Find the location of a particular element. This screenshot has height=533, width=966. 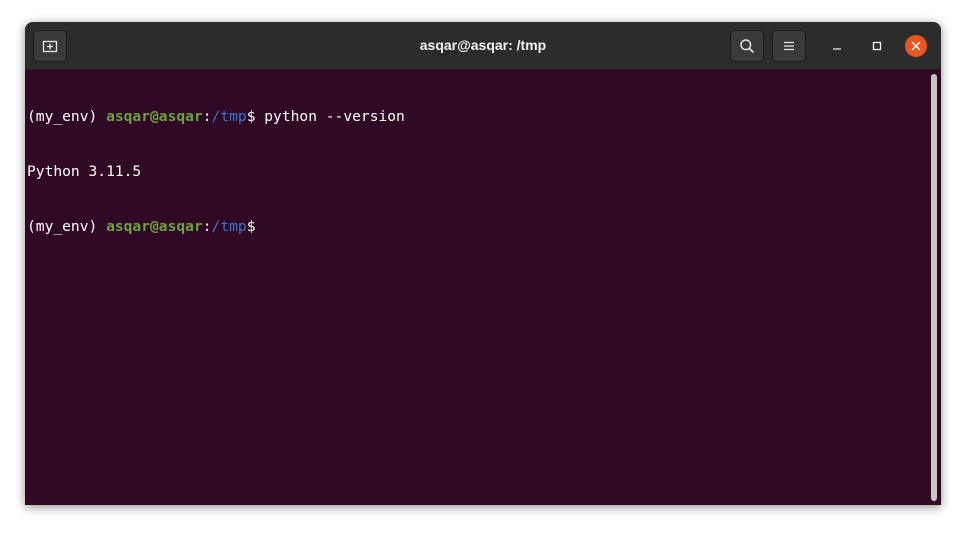

title-bar: asqar@asqar: /tmp is located at coordinates (483, 46).